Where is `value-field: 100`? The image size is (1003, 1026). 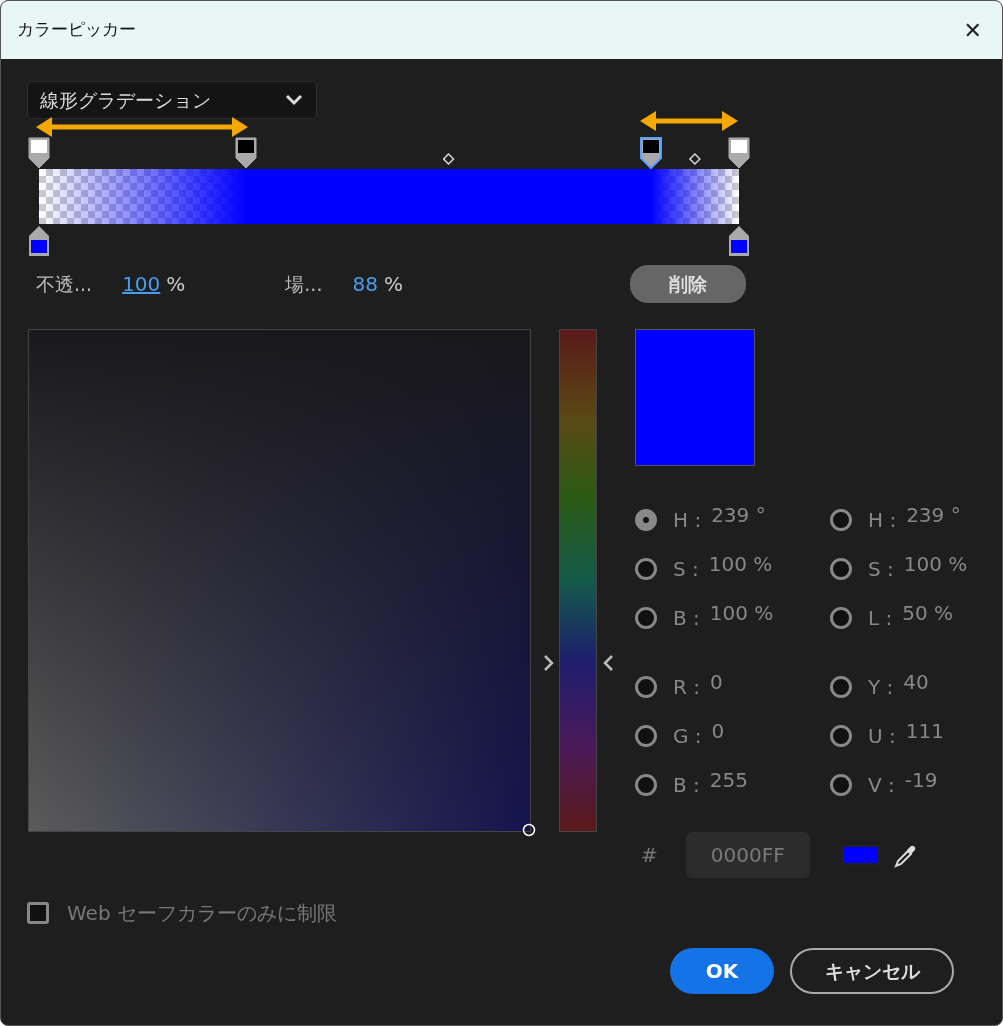
value-field: 100 is located at coordinates (141, 284).